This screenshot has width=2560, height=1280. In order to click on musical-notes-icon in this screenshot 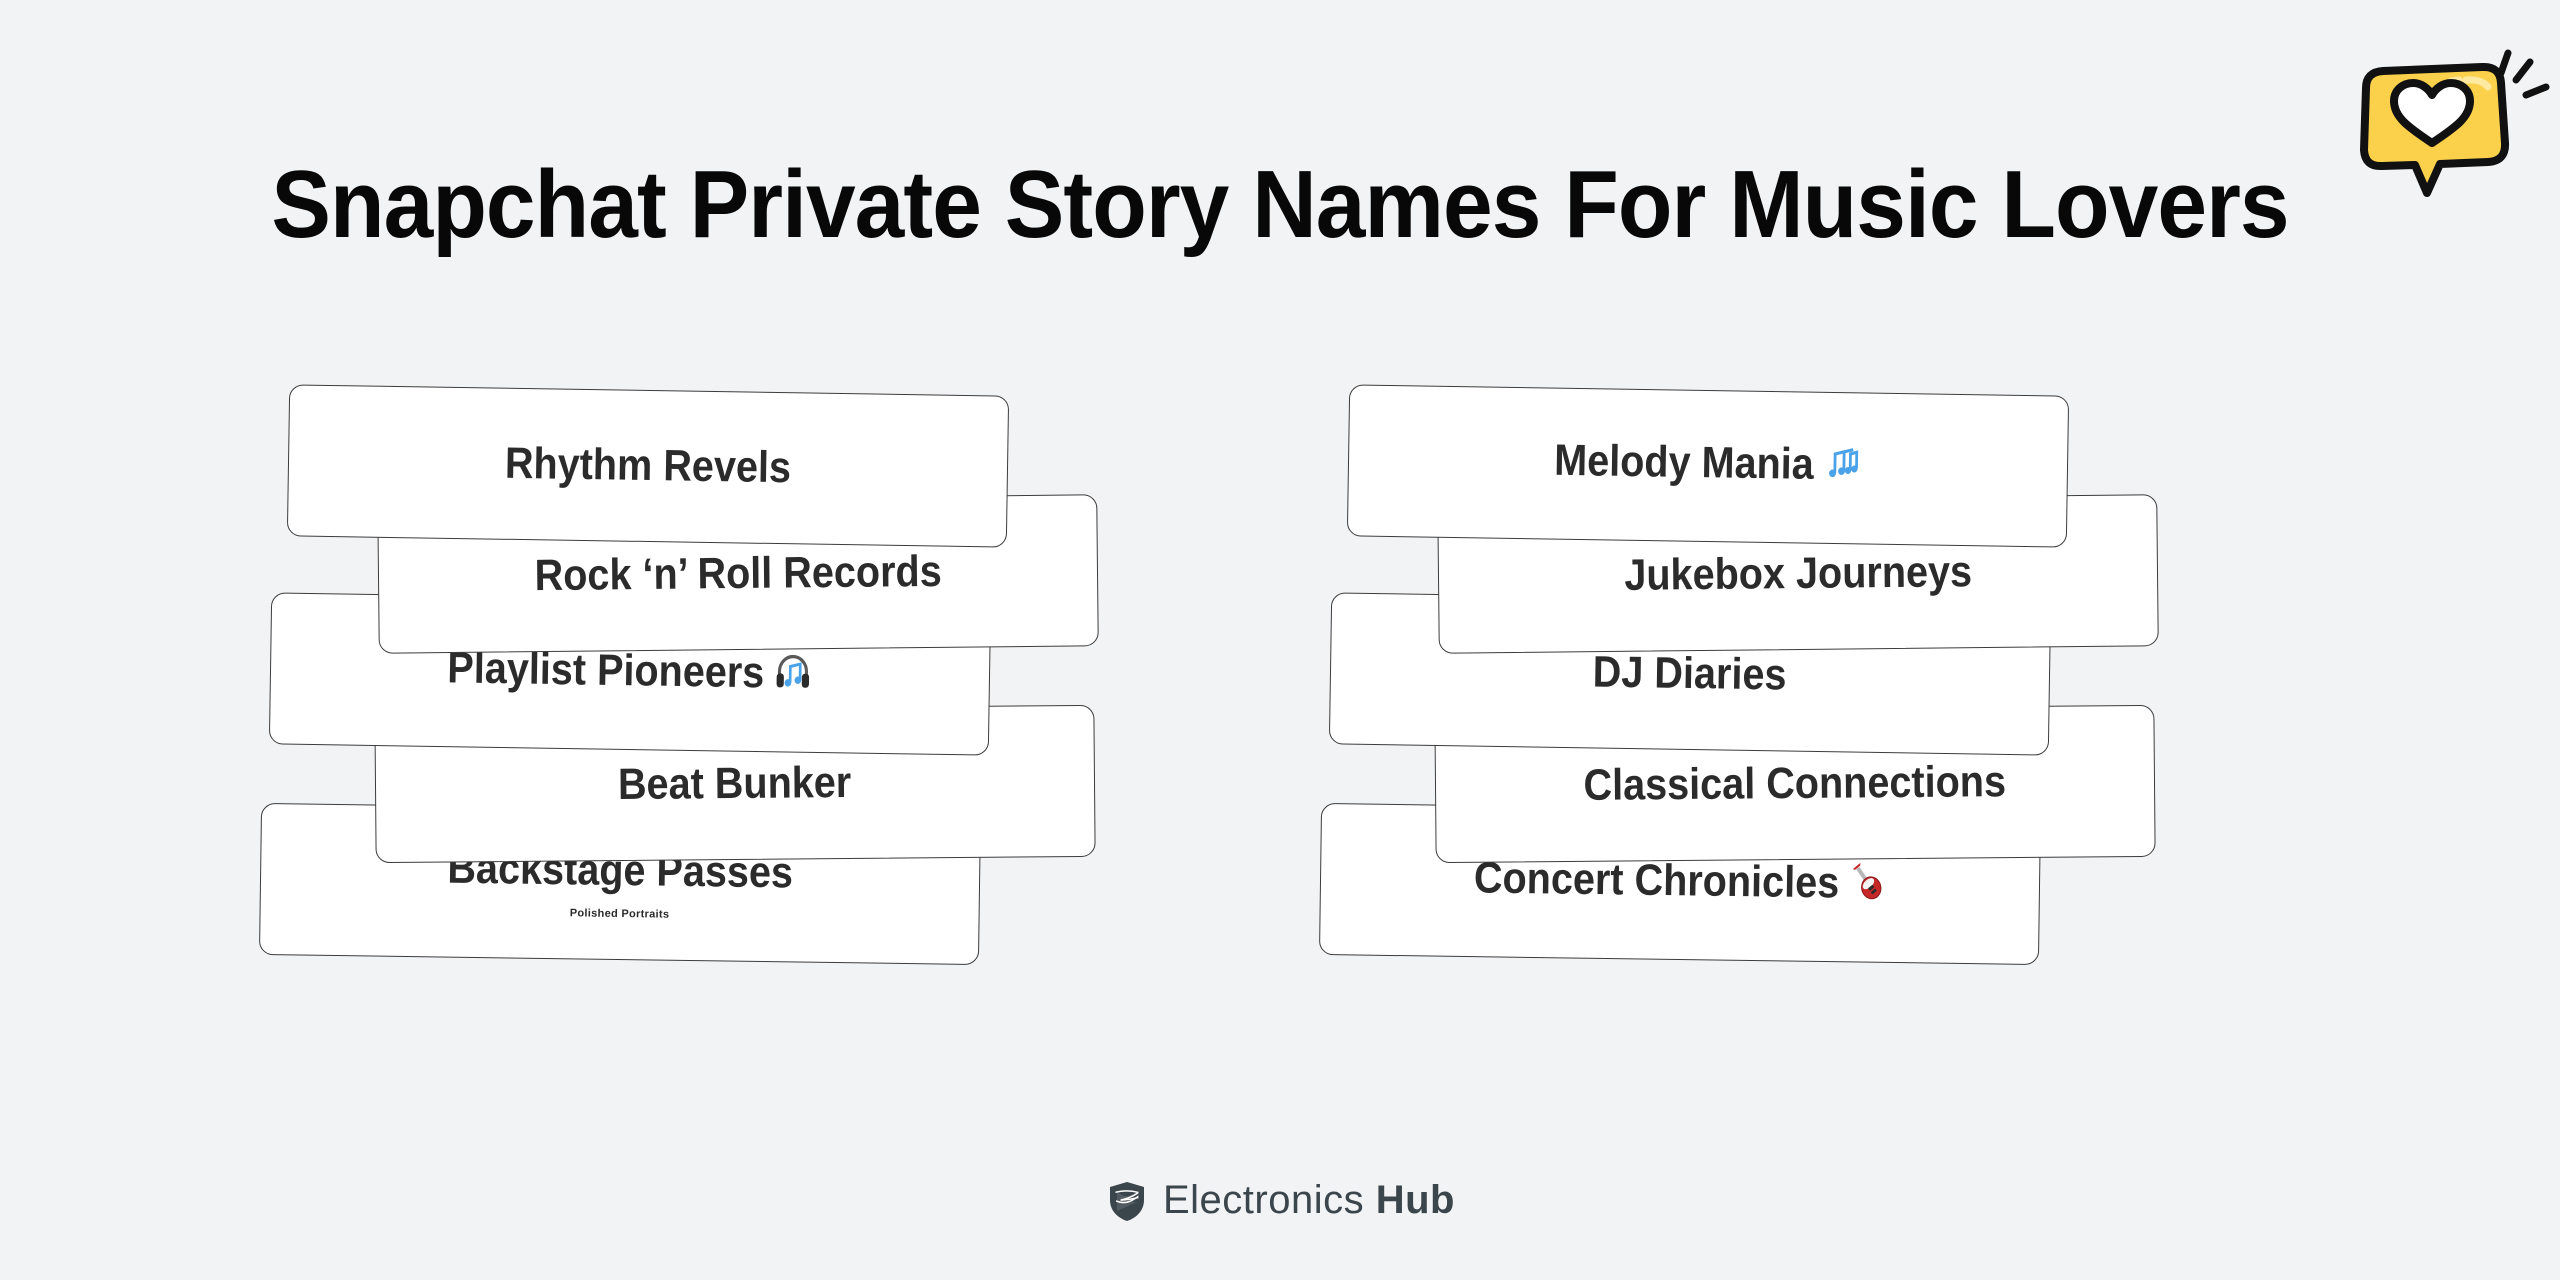, I will do `click(1842, 468)`.